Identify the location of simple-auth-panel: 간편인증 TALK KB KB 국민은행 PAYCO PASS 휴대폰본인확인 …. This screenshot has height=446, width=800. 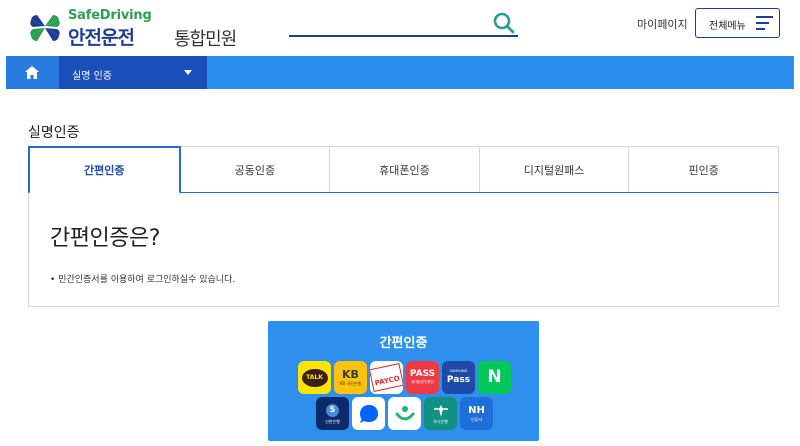
(403, 381).